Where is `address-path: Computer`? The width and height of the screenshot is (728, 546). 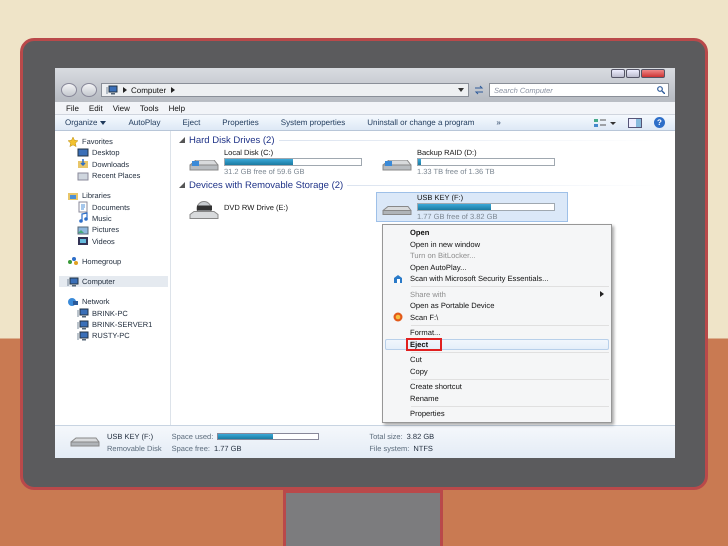
address-path: Computer is located at coordinates (148, 90).